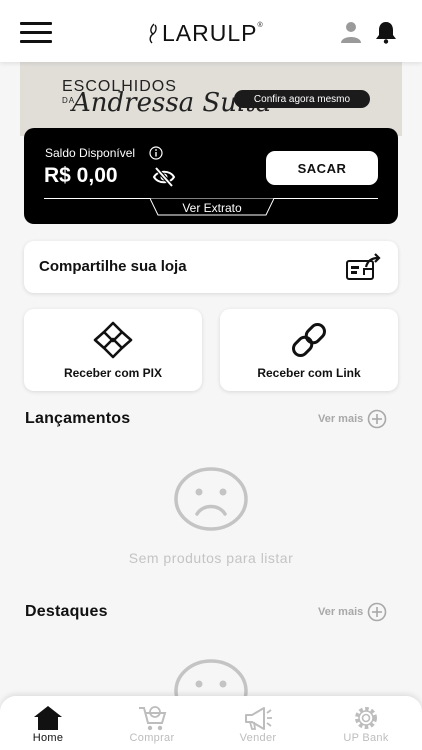 The height and width of the screenshot is (750, 422). What do you see at coordinates (302, 99) in the screenshot?
I see `banner-cta-button: Confira agora mesmo` at bounding box center [302, 99].